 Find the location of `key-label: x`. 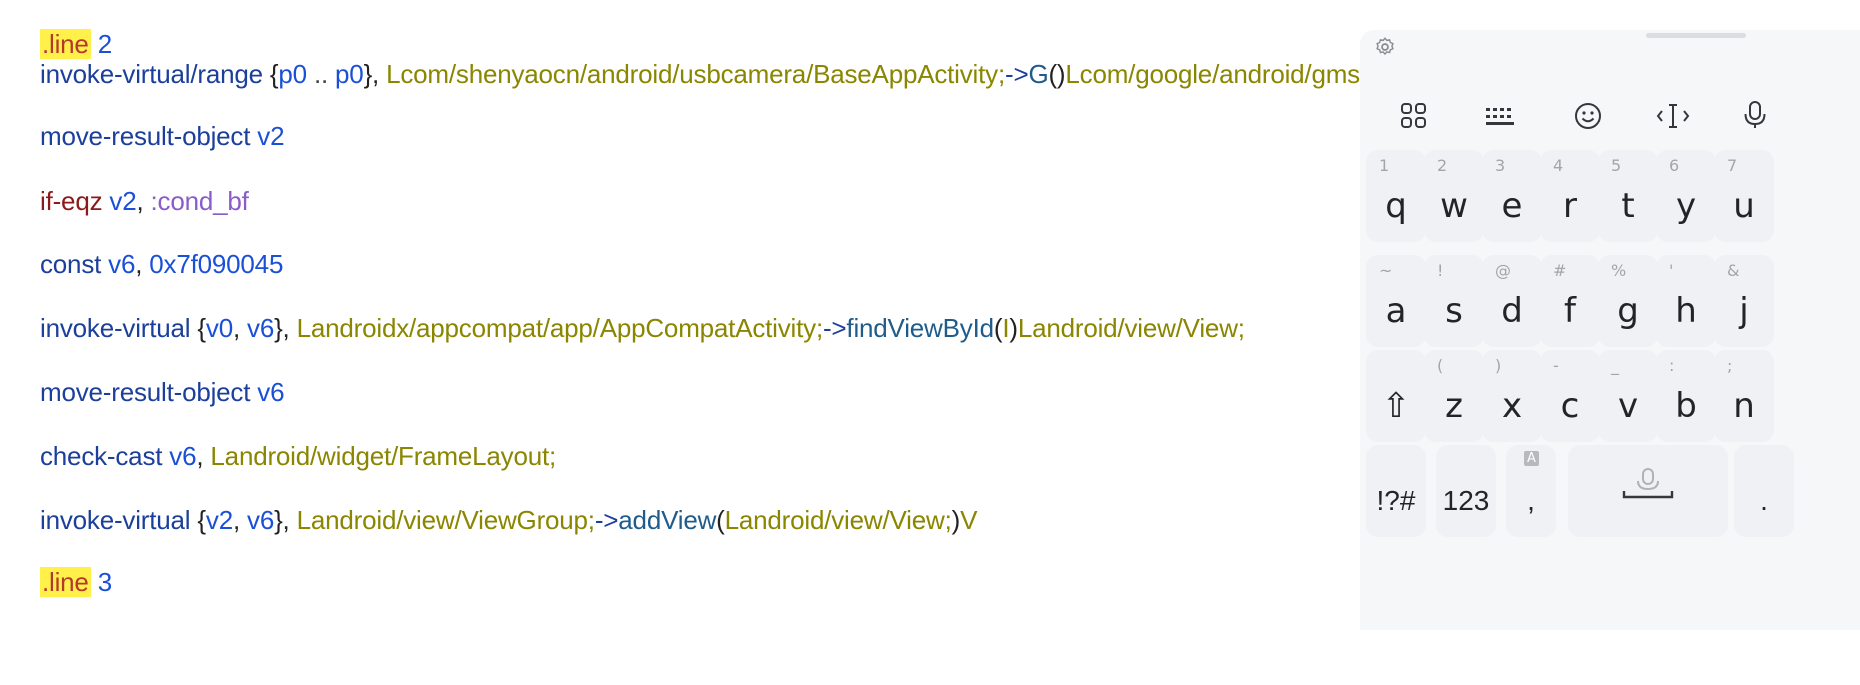

key-label: x is located at coordinates (1512, 406).